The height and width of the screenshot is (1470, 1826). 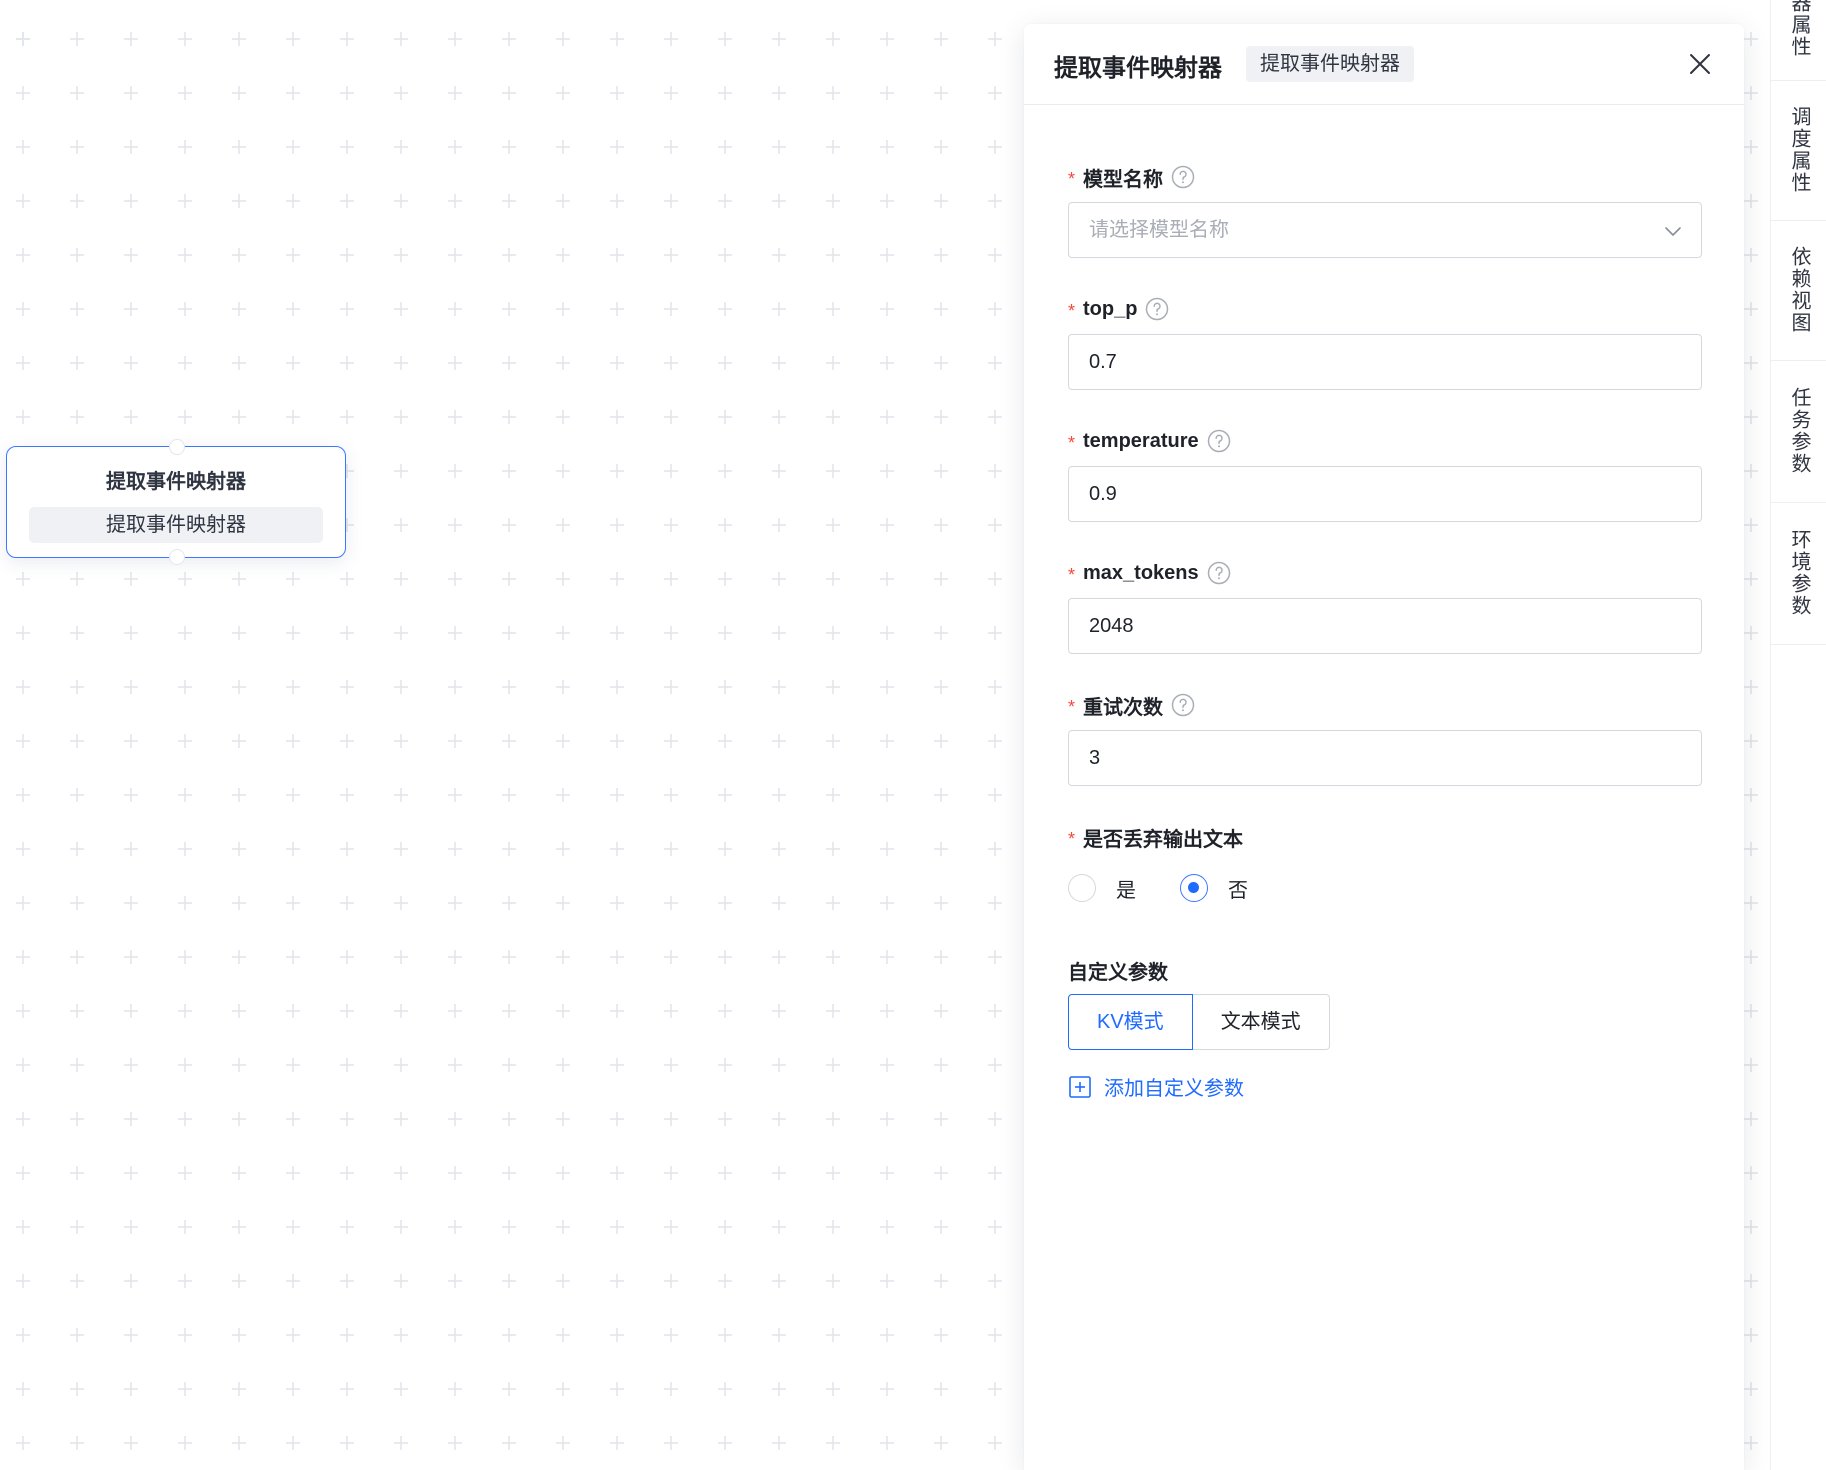 What do you see at coordinates (1214, 888) in the screenshot?
I see `radio-option-no: 否` at bounding box center [1214, 888].